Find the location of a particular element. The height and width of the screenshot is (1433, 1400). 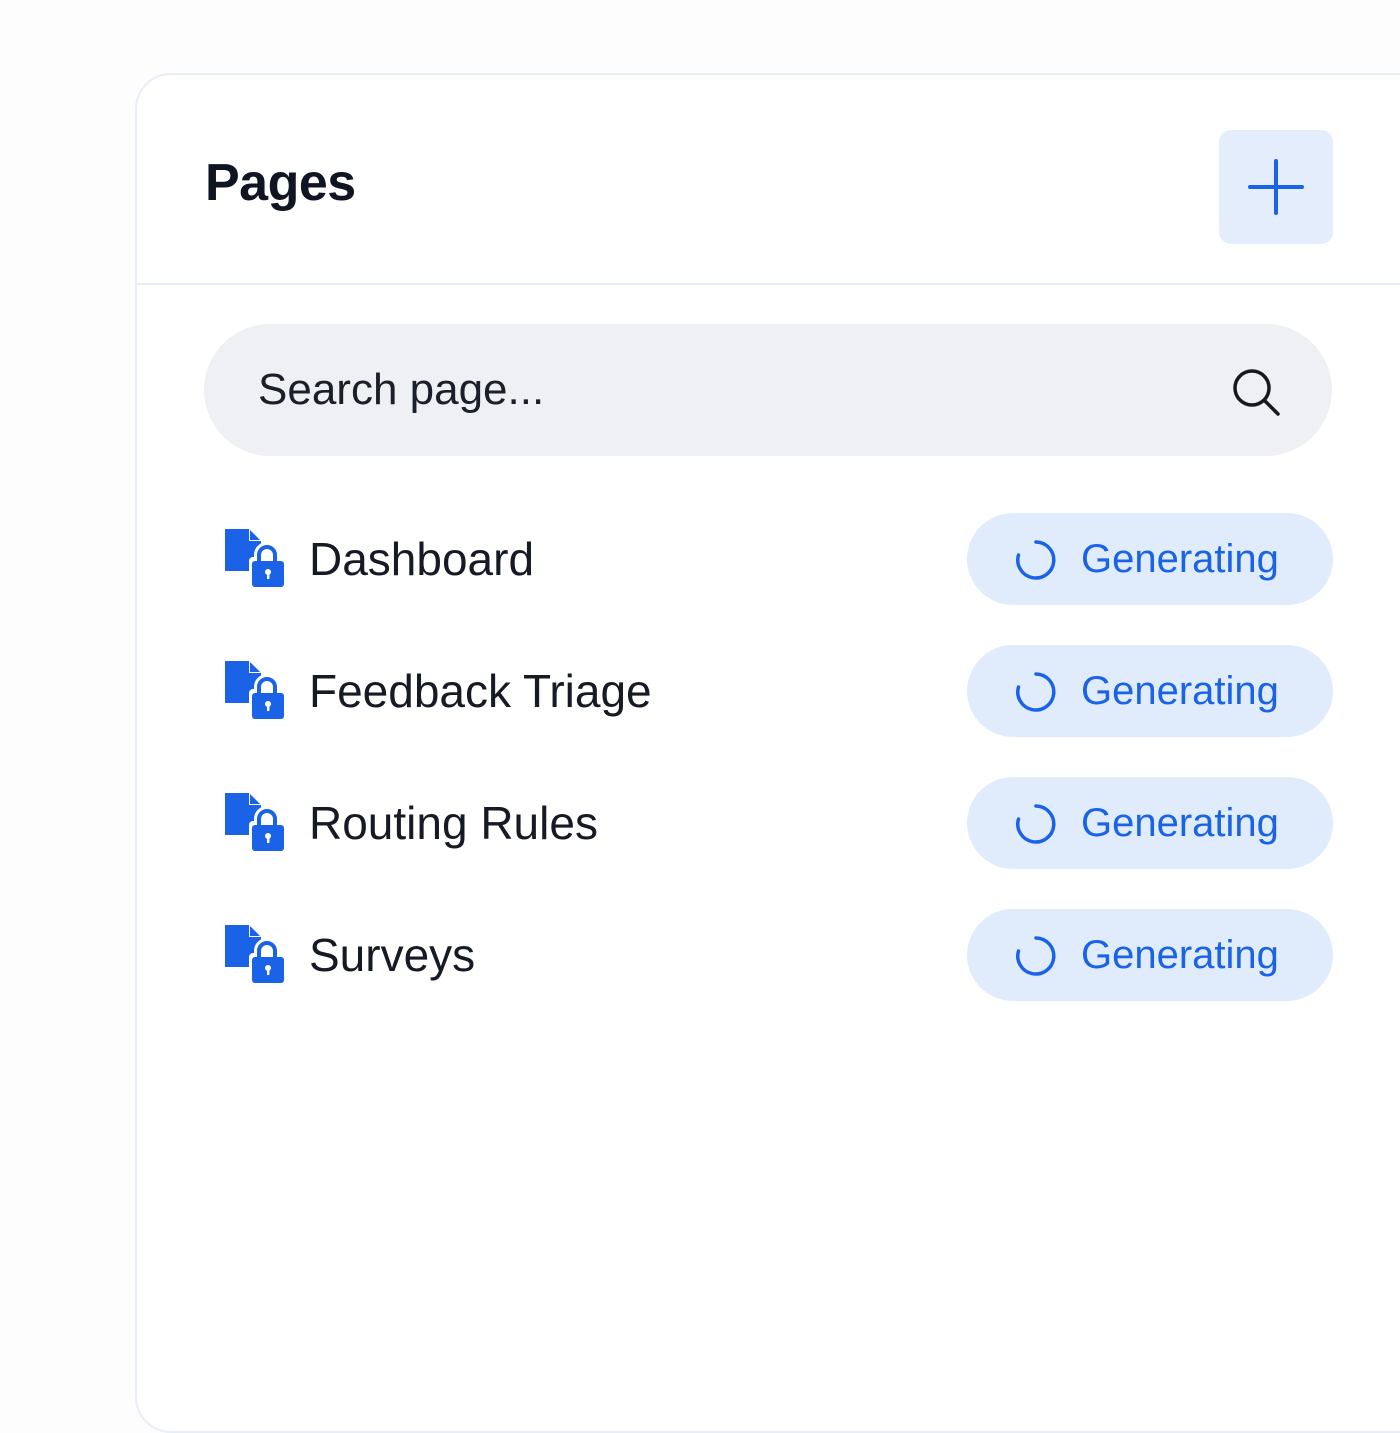

page-label: Dashboard is located at coordinates (422, 559).